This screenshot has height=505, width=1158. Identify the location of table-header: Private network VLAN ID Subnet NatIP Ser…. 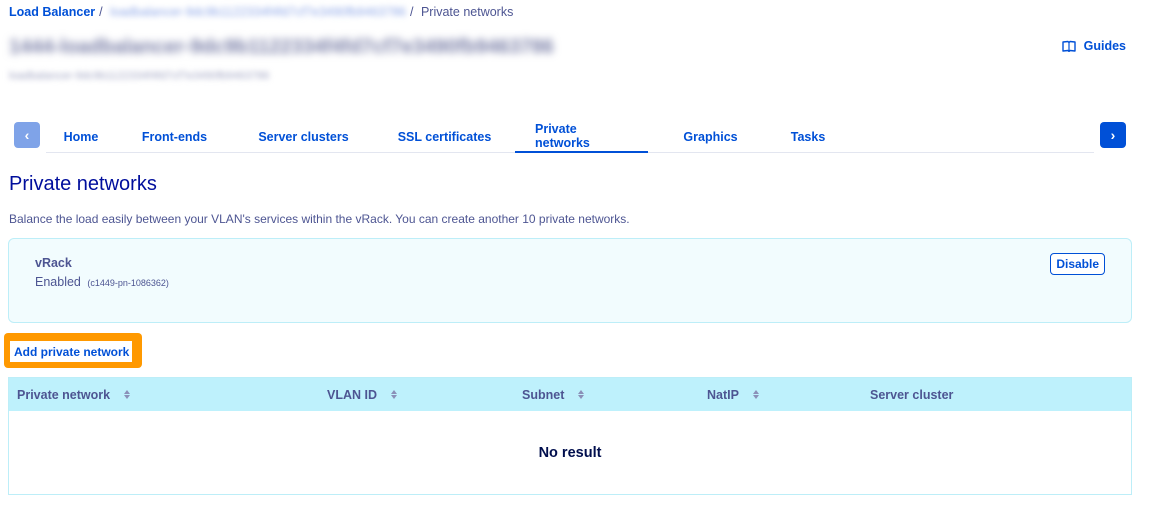
(570, 394).